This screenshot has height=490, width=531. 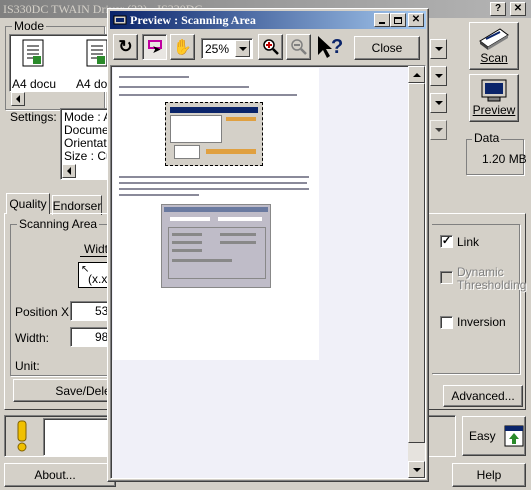 I want to click on preview-title: Preview : Scanning Area, so click(x=193, y=20).